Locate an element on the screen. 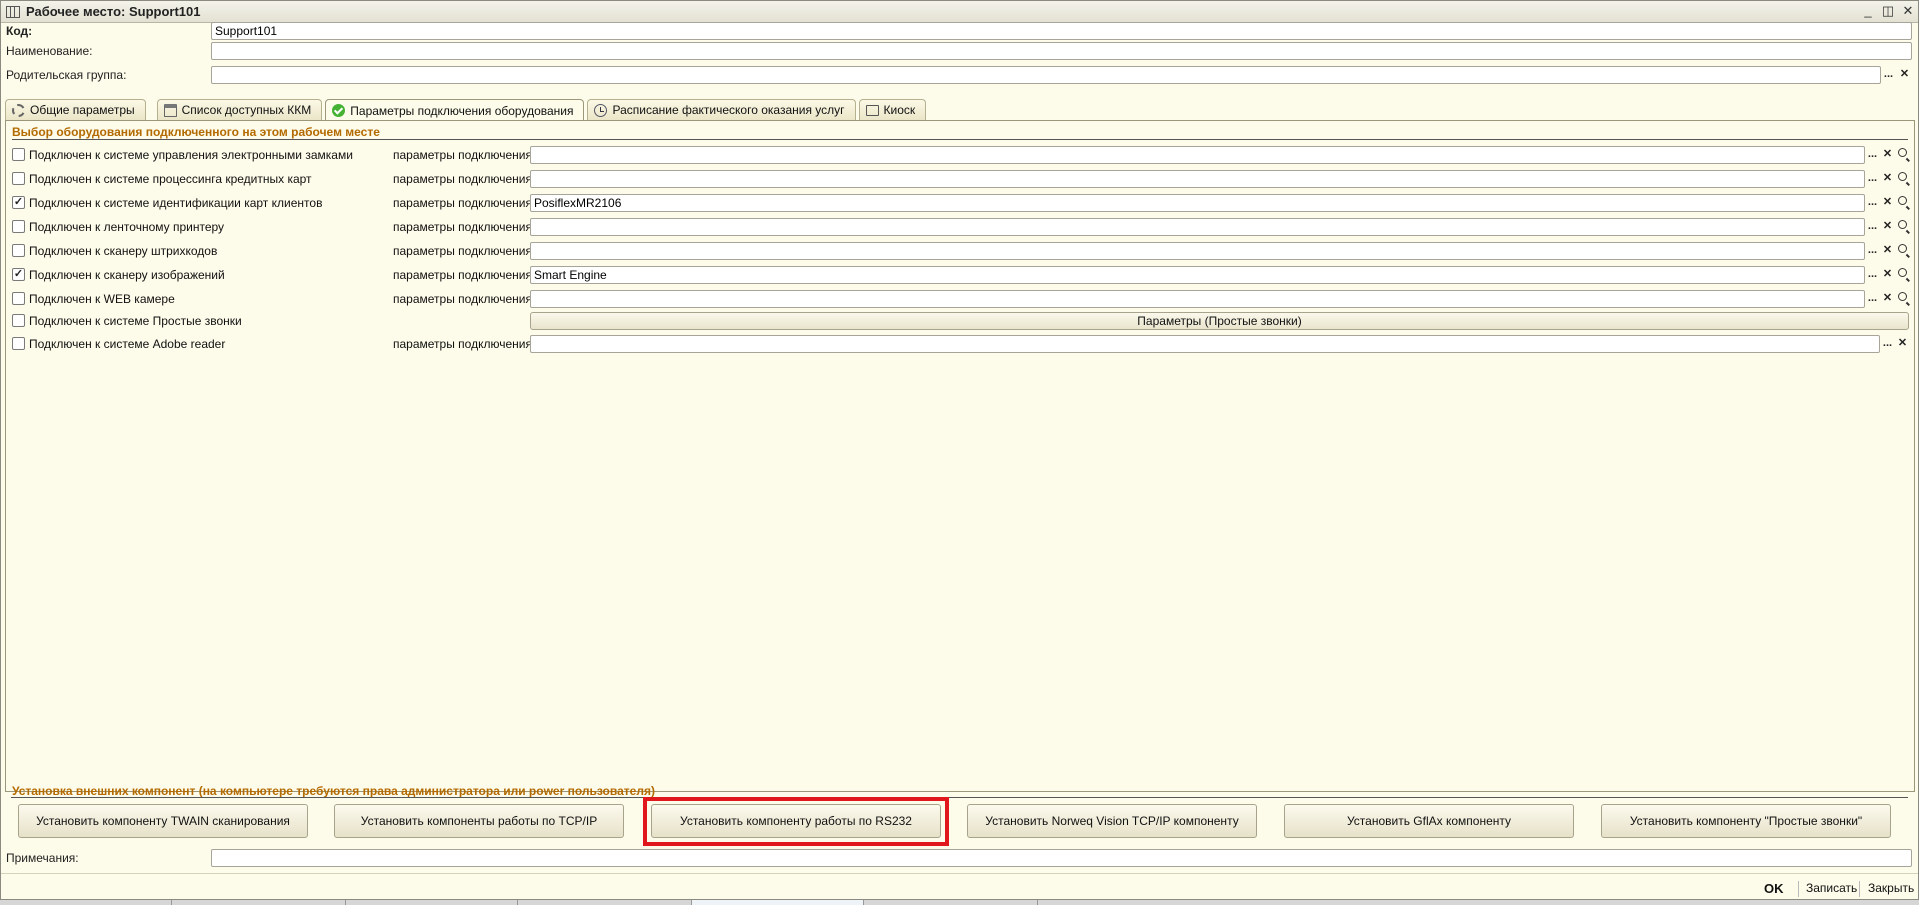  taskbar-strip is located at coordinates (959, 902).